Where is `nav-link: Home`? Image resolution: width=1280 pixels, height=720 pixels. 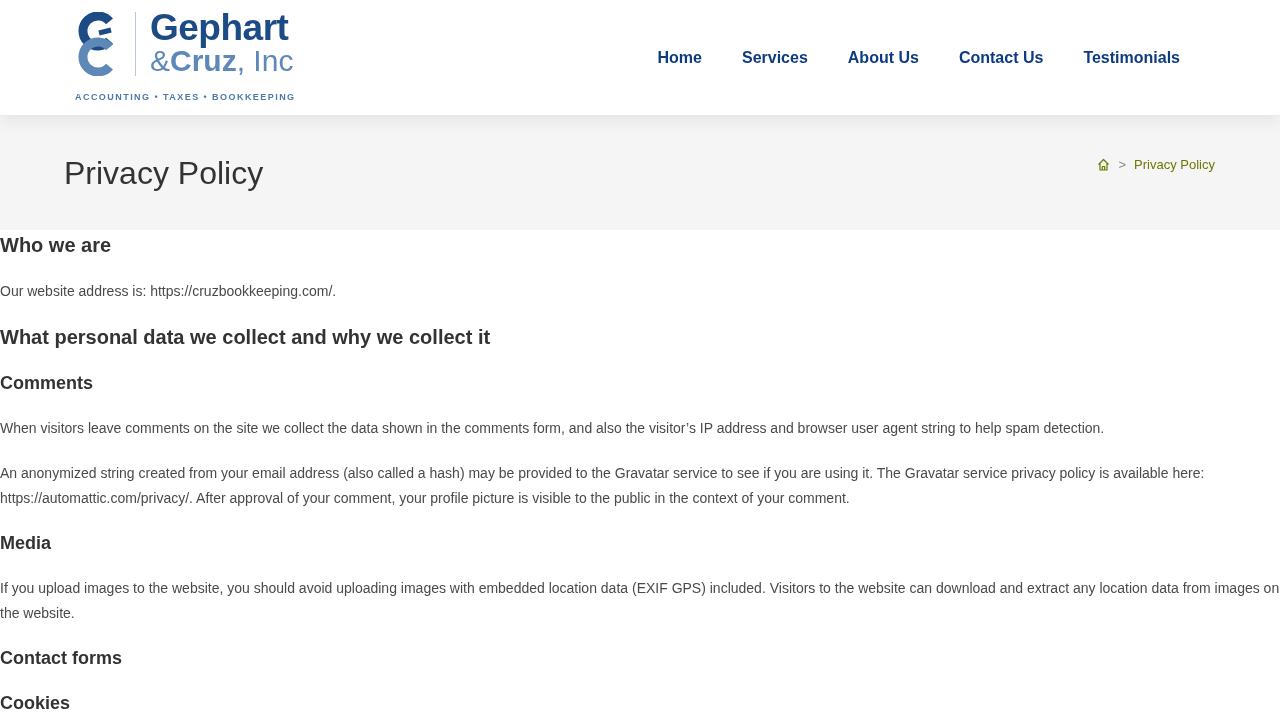 nav-link: Home is located at coordinates (679, 57).